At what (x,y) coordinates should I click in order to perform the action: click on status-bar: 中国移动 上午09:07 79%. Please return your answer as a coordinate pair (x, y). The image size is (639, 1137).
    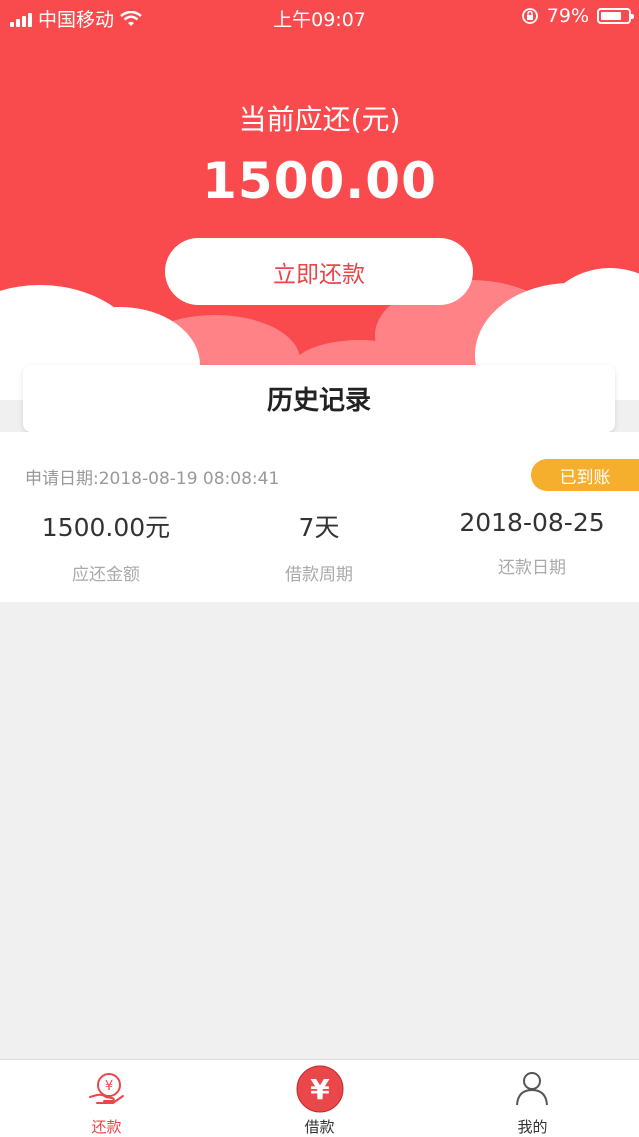
    Looking at the image, I should click on (319, 17).